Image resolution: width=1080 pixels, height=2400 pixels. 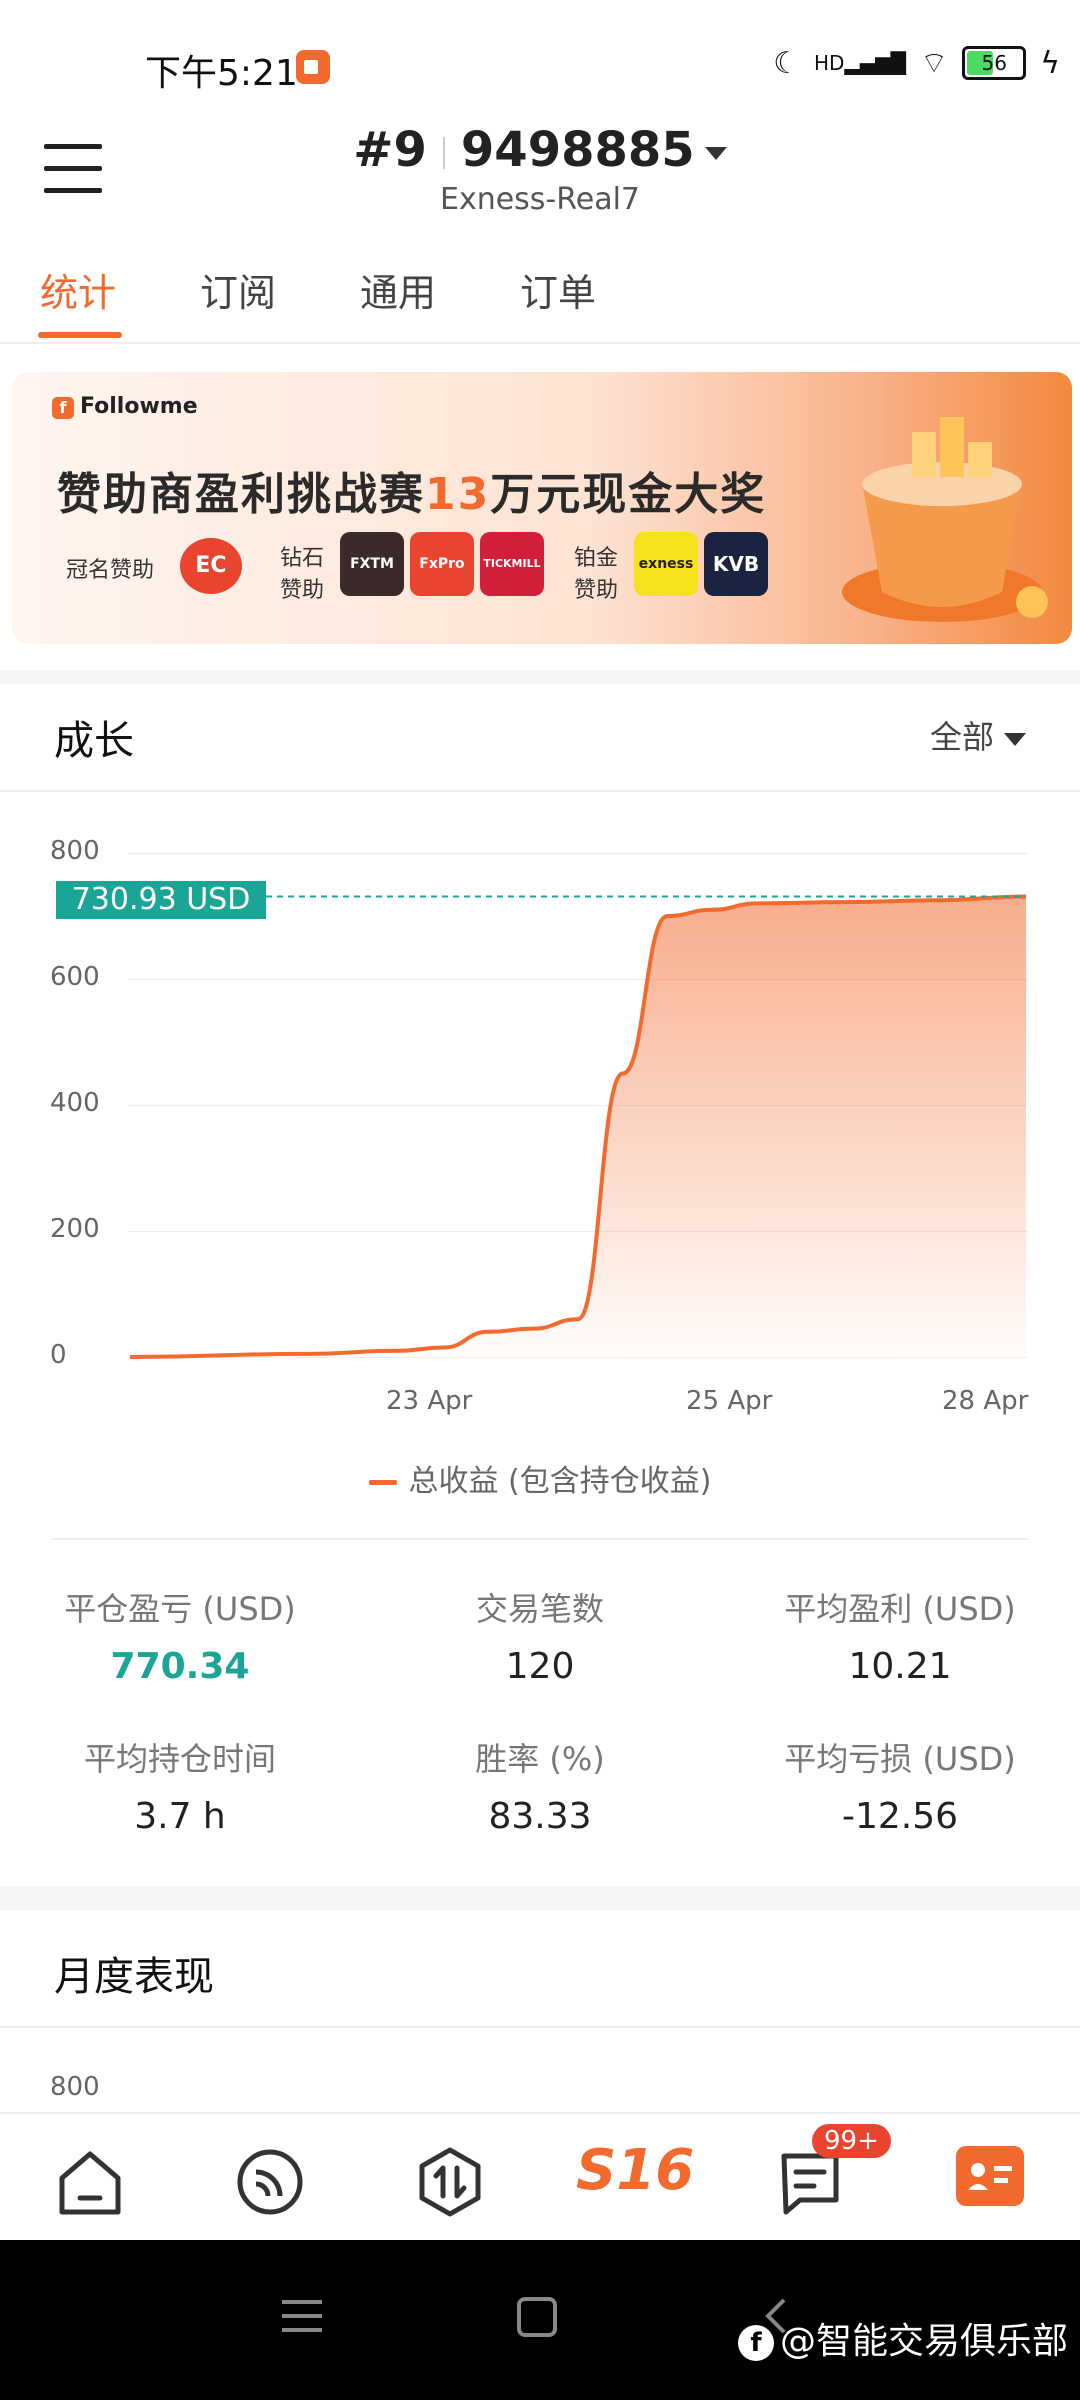 I want to click on stat-value-avg-loss: -12.56, so click(x=900, y=1816).